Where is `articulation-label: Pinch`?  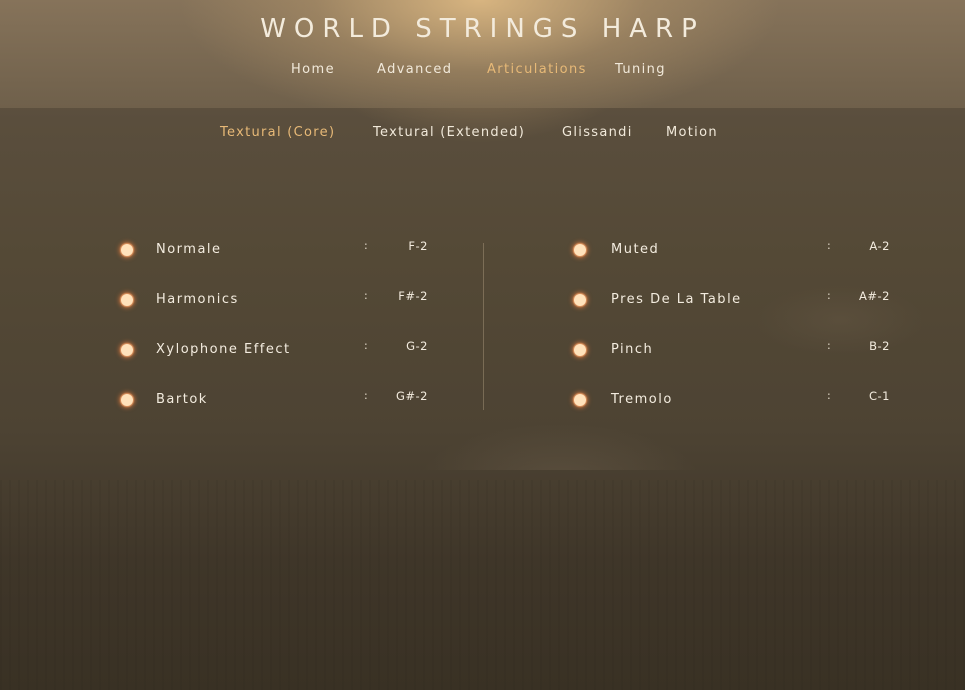 articulation-label: Pinch is located at coordinates (632, 349).